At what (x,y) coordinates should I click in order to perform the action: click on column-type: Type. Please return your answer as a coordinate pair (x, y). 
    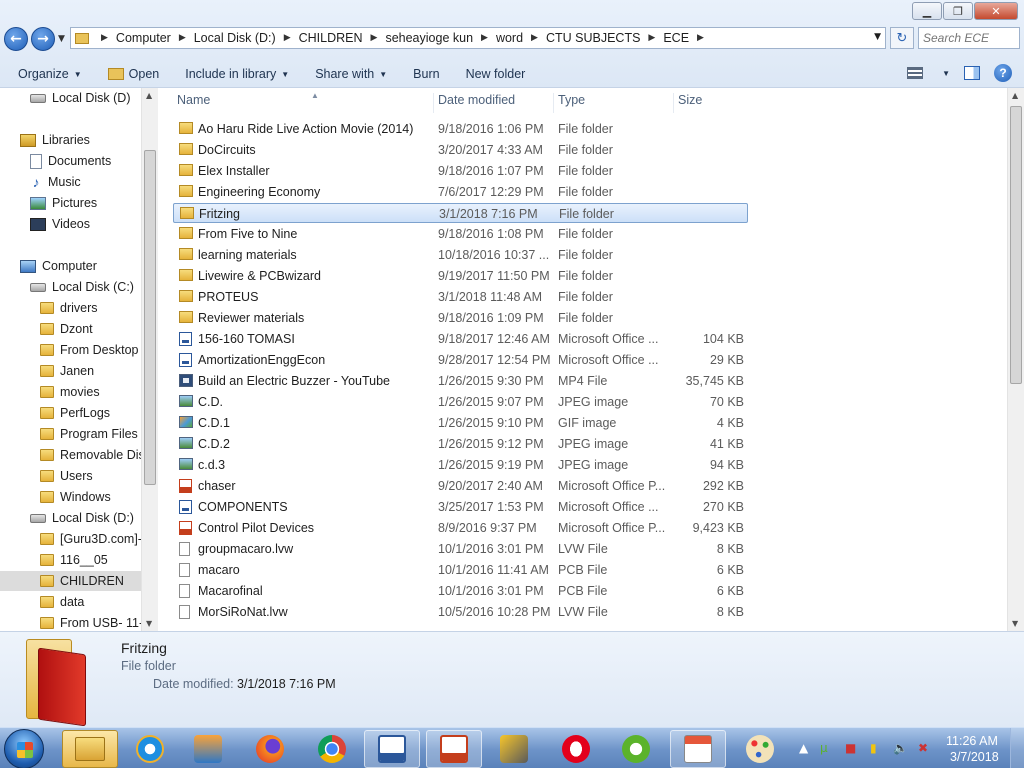
    Looking at the image, I should click on (613, 103).